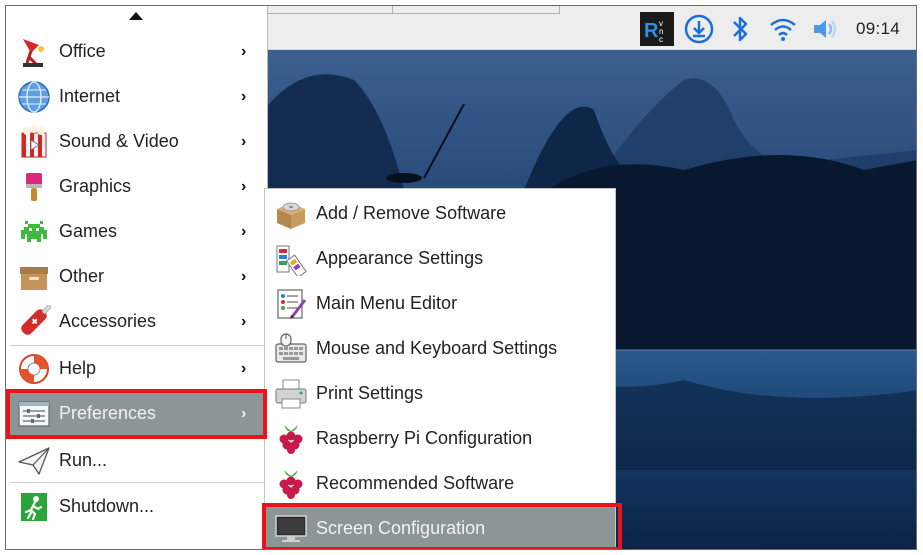  I want to click on clock: 09:14, so click(878, 29).